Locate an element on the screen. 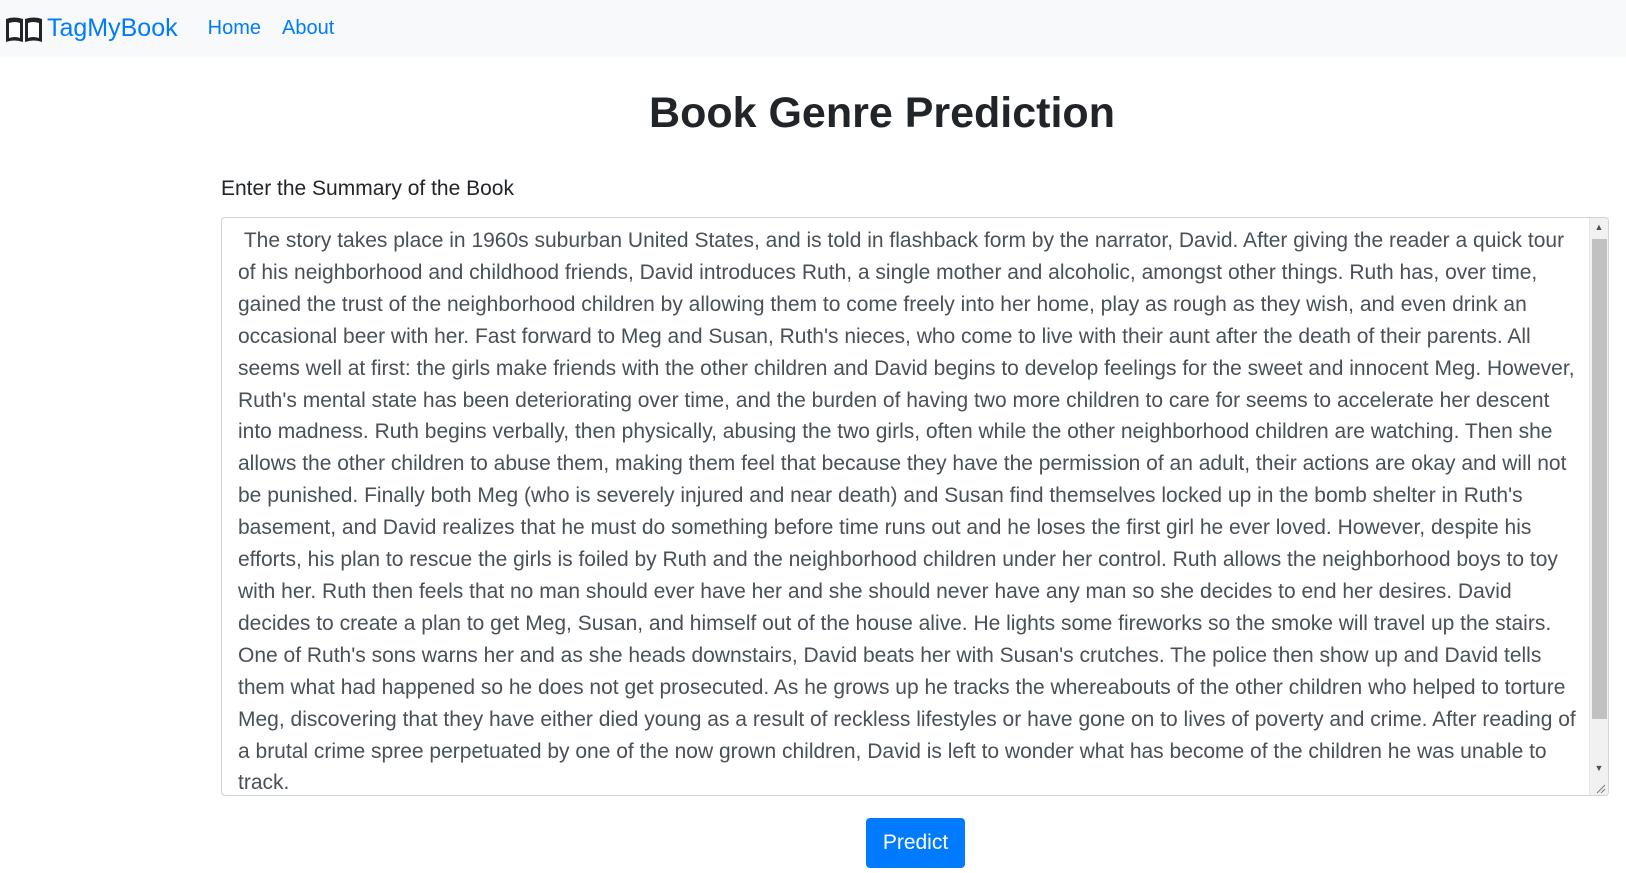 The image size is (1626, 873). navbar: TagMyBook Home About is located at coordinates (813, 28).